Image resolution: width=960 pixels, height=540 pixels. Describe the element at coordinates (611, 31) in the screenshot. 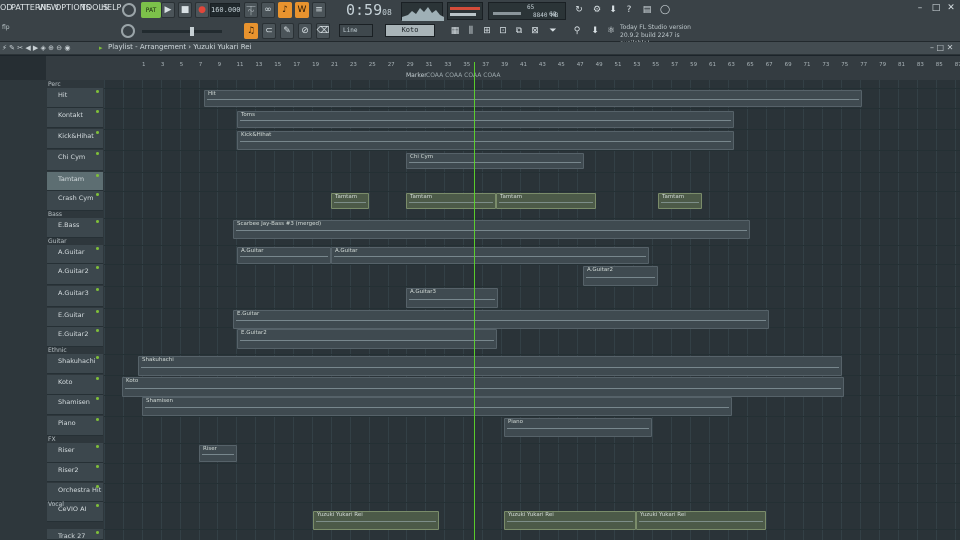

I see `render-icon: ⚛` at that location.